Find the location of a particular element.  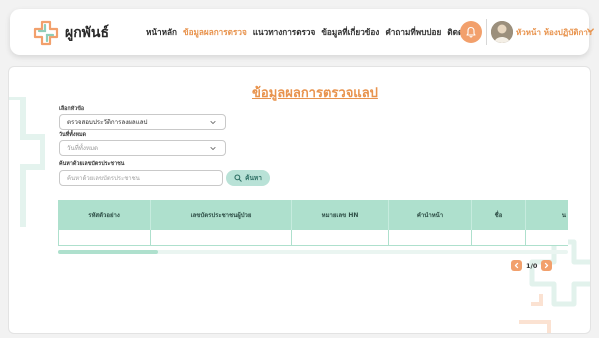

nav-lab-results: ข้อมูลผลการตรวจ is located at coordinates (215, 32).